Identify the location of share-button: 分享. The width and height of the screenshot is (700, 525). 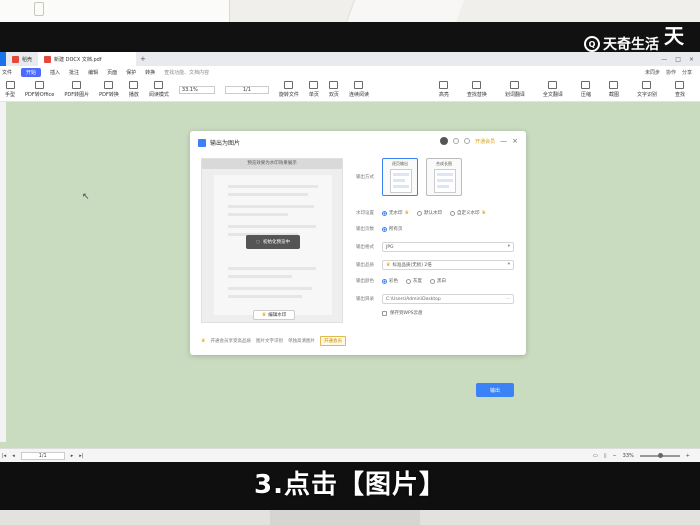
(687, 72).